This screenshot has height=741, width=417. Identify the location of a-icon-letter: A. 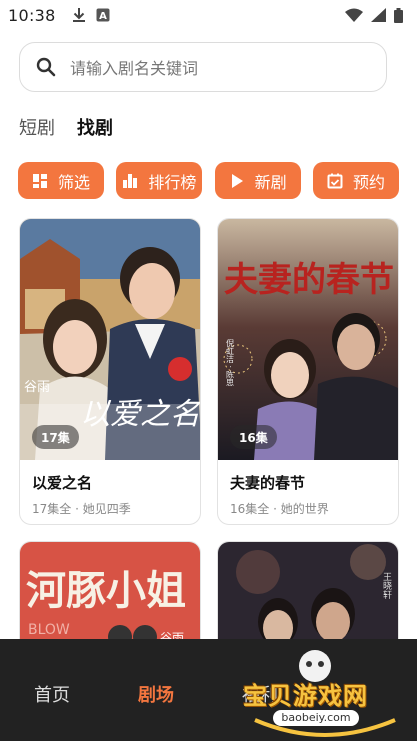
(103, 16).